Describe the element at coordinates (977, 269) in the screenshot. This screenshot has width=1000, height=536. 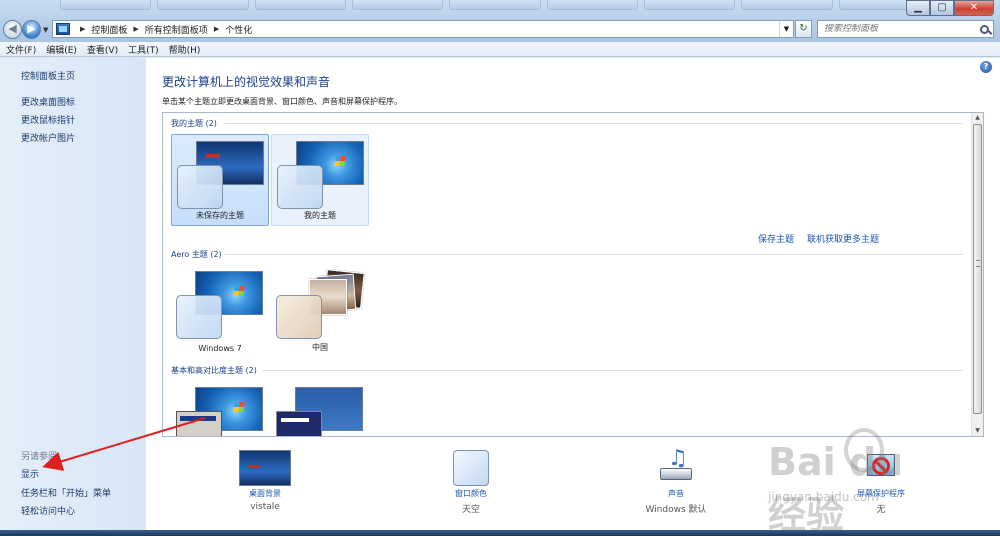
I see `scroll-thumb` at that location.